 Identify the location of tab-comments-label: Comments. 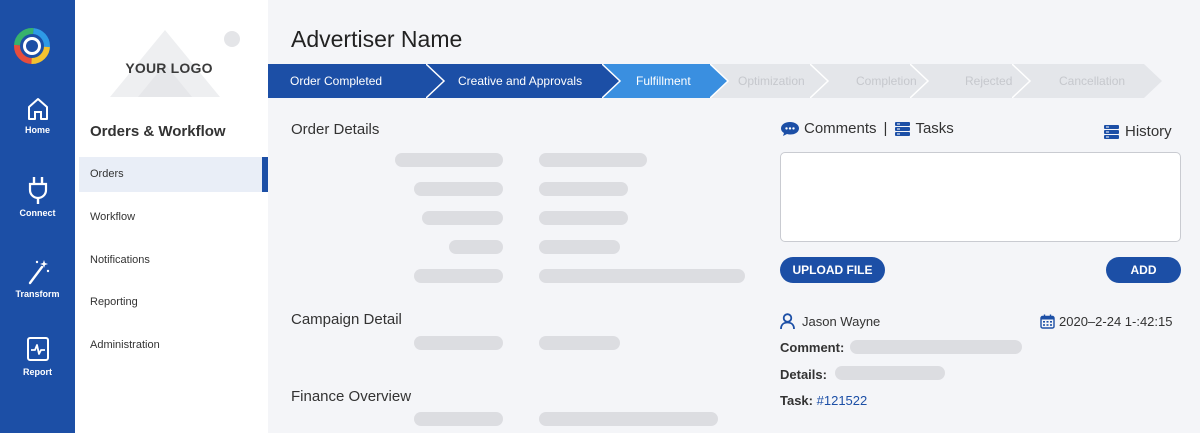
(840, 128).